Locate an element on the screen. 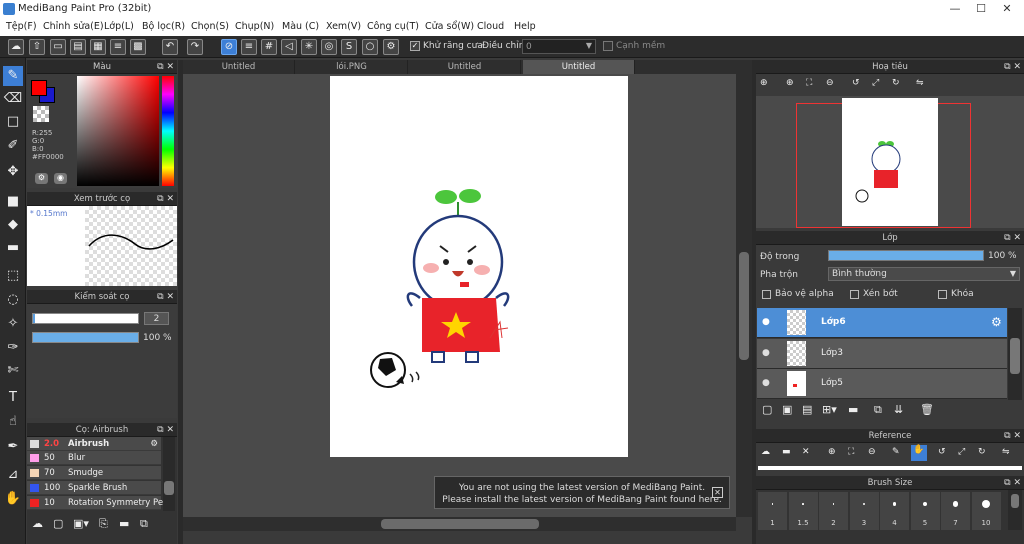  undo-icon: ↶ is located at coordinates (170, 47).